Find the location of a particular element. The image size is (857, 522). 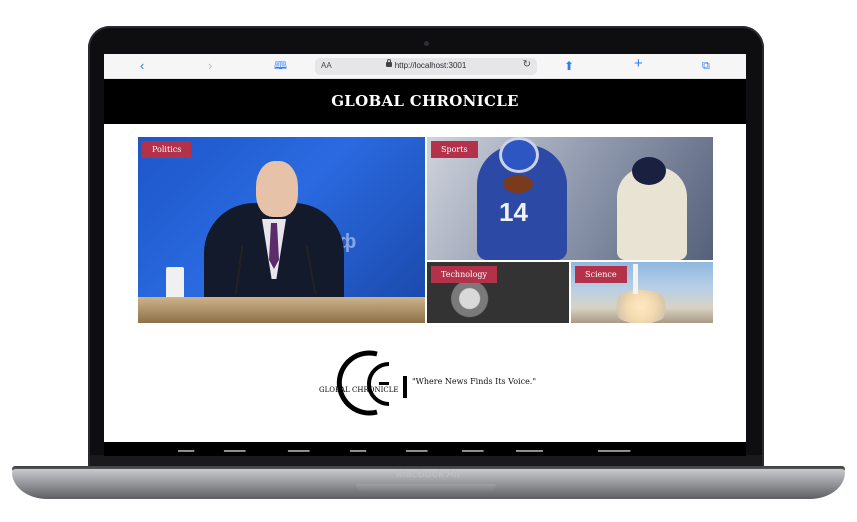

category-tag-technology: Technology is located at coordinates (464, 274).